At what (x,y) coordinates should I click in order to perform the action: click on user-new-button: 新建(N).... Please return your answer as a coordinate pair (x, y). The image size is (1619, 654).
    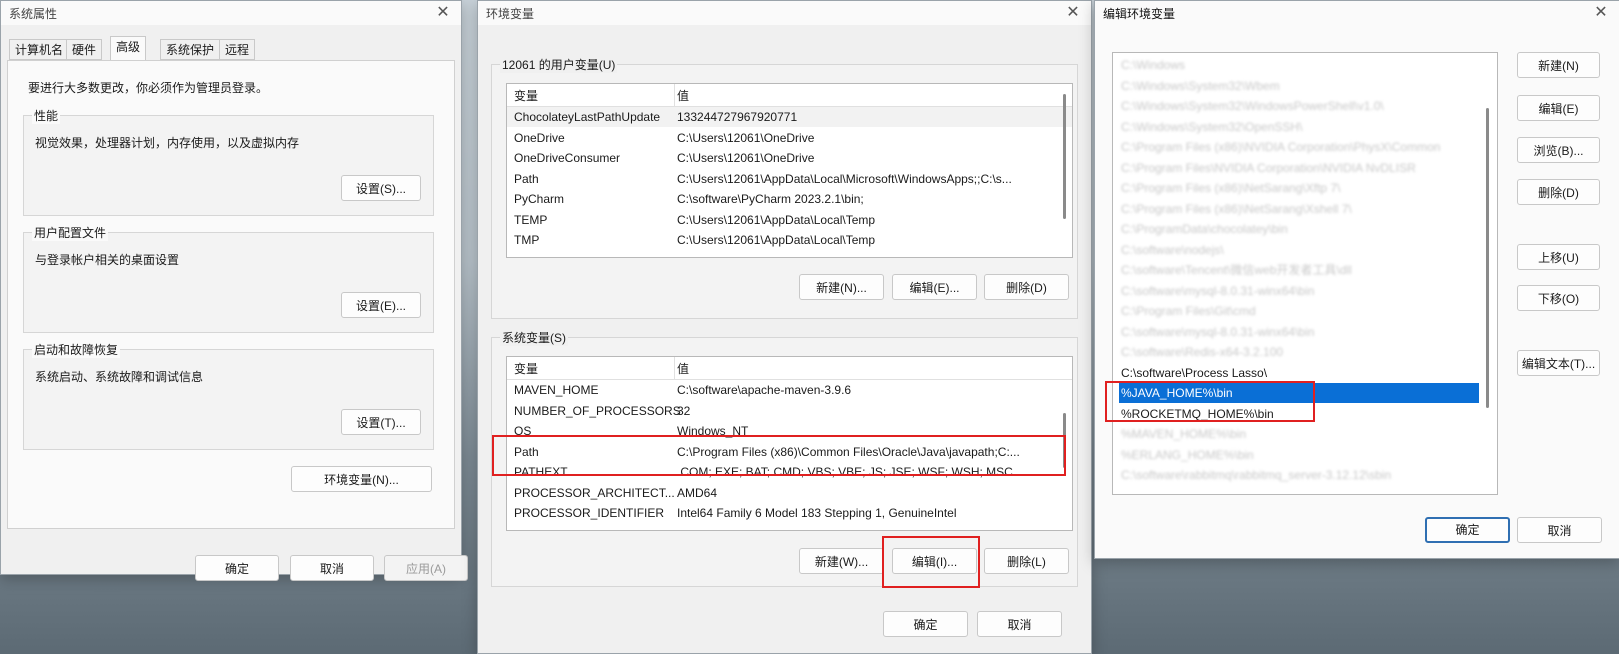
    Looking at the image, I should click on (841, 287).